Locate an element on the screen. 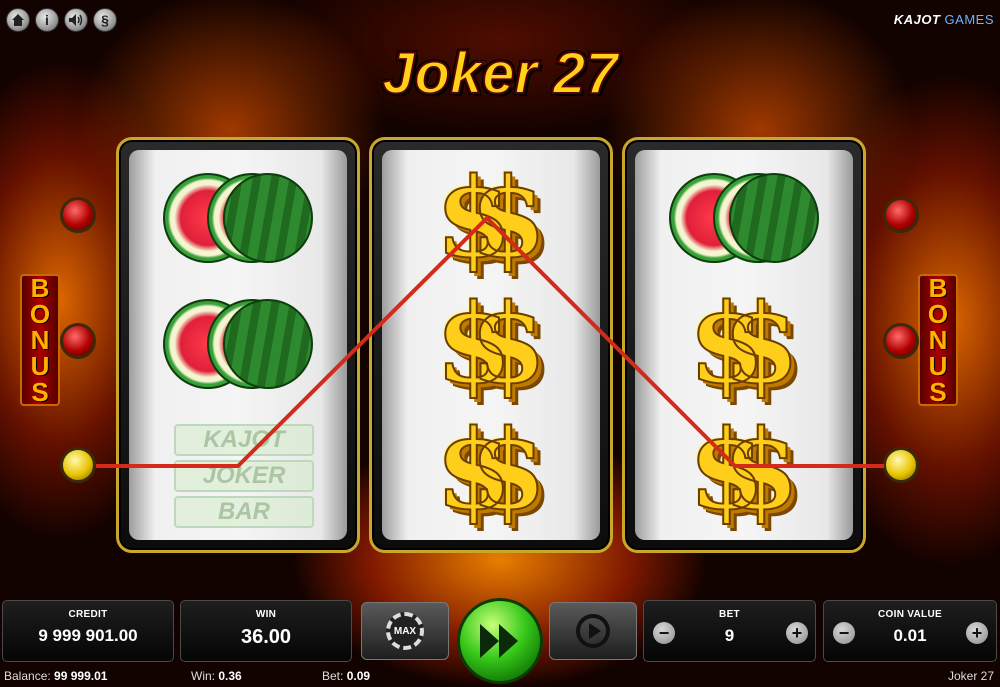 This screenshot has height=687, width=1000. max-bet-button: MAX is located at coordinates (405, 631).